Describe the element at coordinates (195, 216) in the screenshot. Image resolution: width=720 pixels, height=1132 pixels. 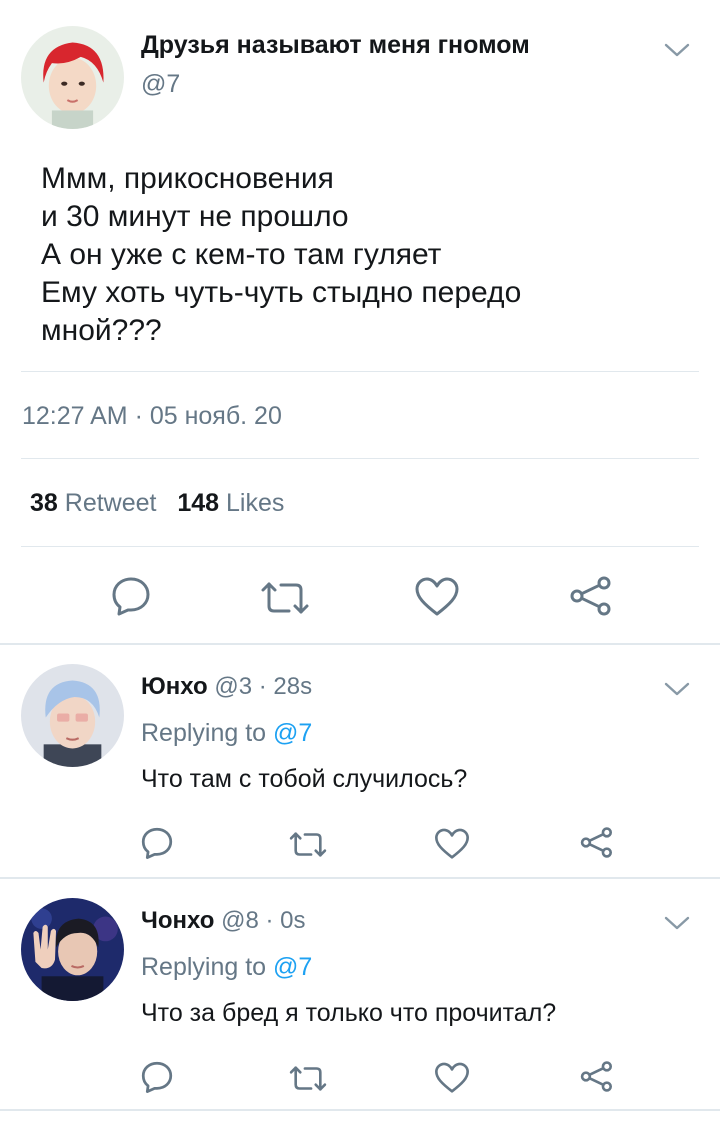
I see `tweet-text-line: и 30 минут не прошло` at that location.